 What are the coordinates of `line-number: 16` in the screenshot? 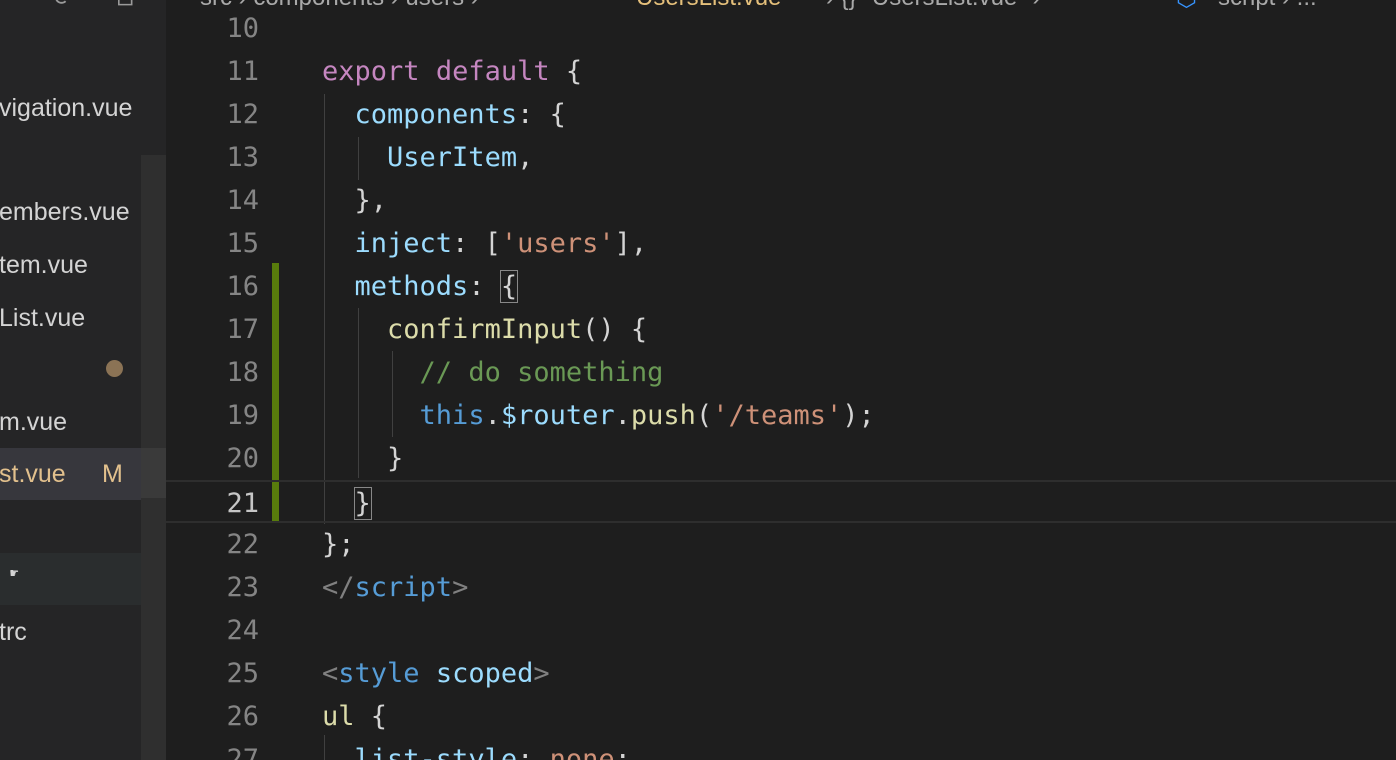 It's located at (242, 286).